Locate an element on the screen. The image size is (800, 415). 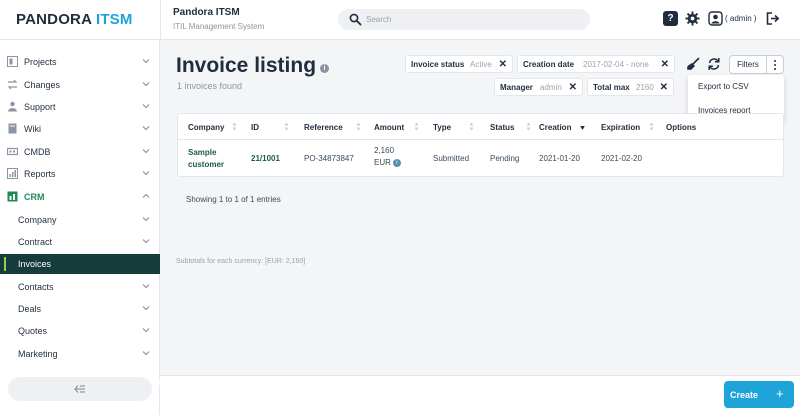
search-box is located at coordinates (464, 19).